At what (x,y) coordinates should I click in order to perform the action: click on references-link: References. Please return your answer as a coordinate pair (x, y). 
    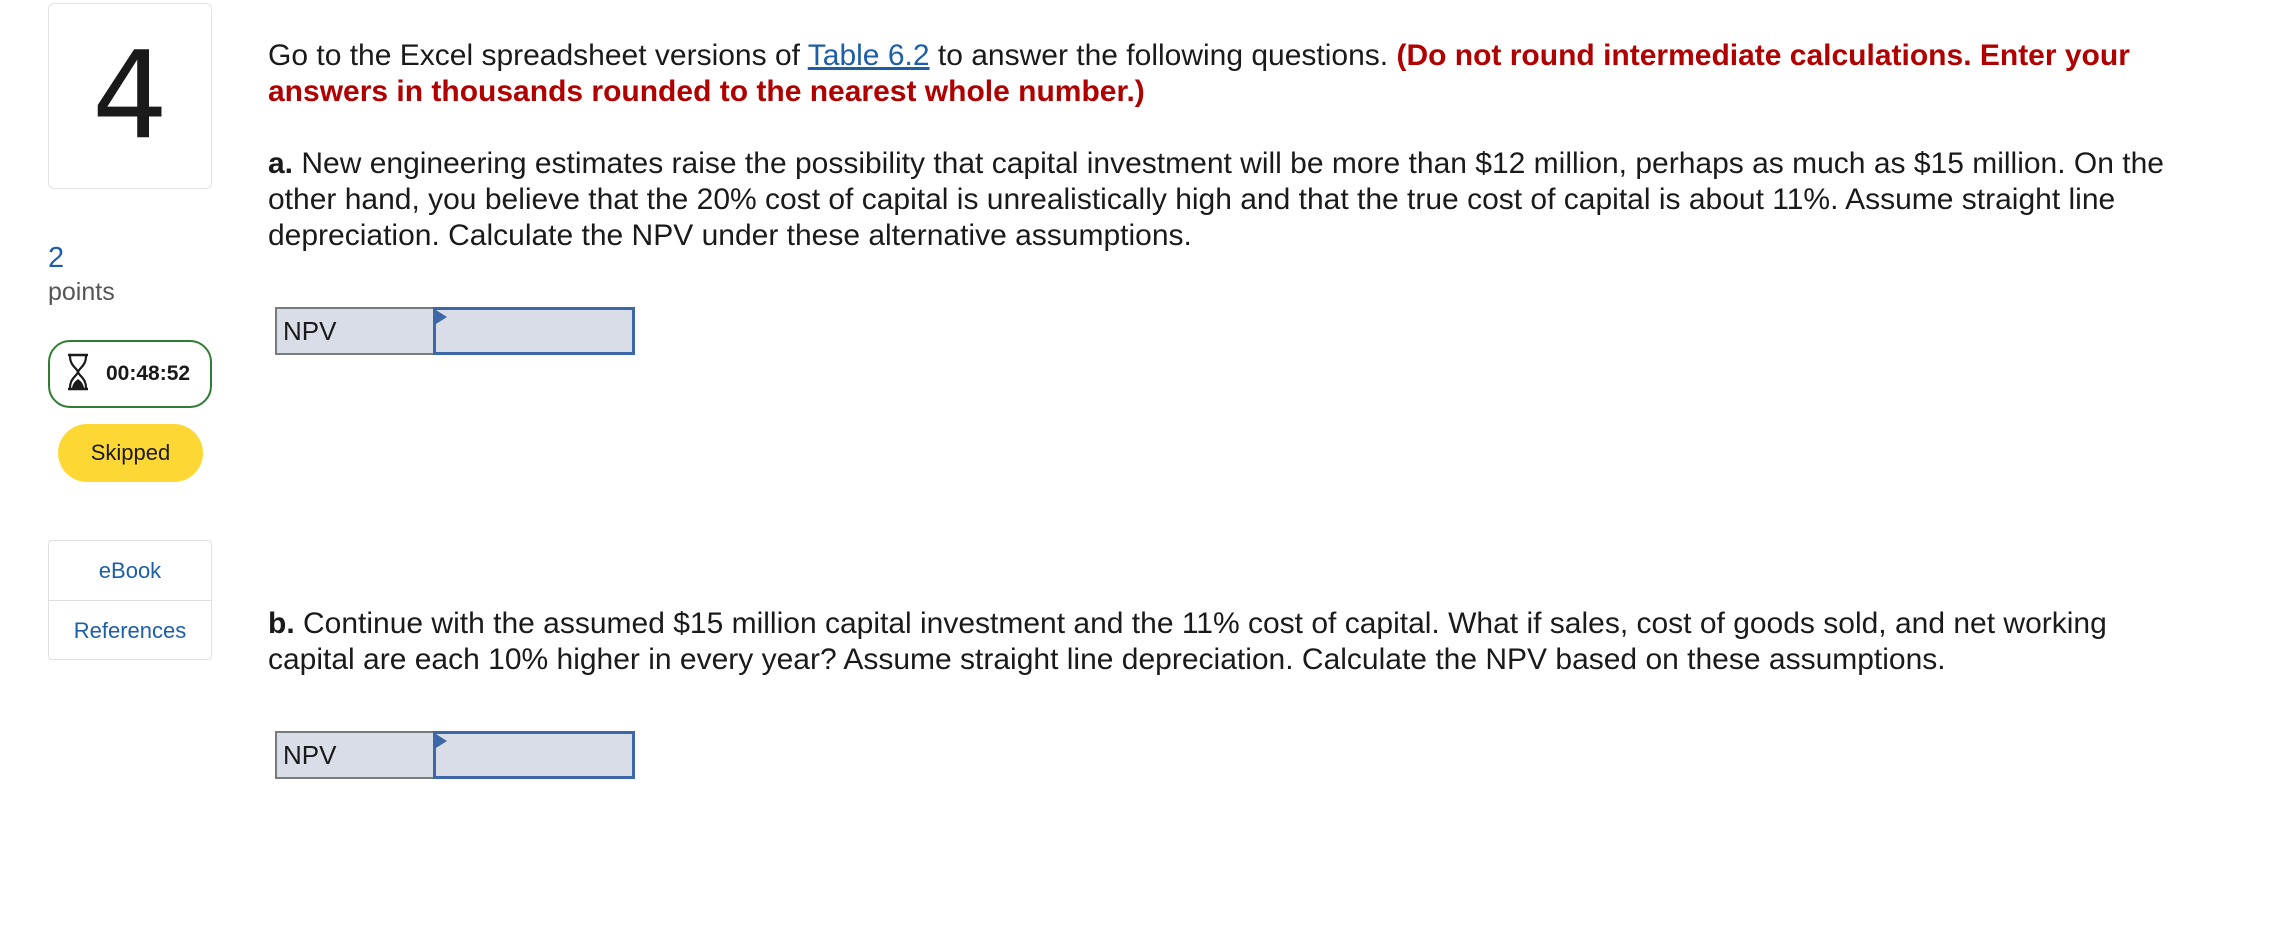
    Looking at the image, I should click on (130, 630).